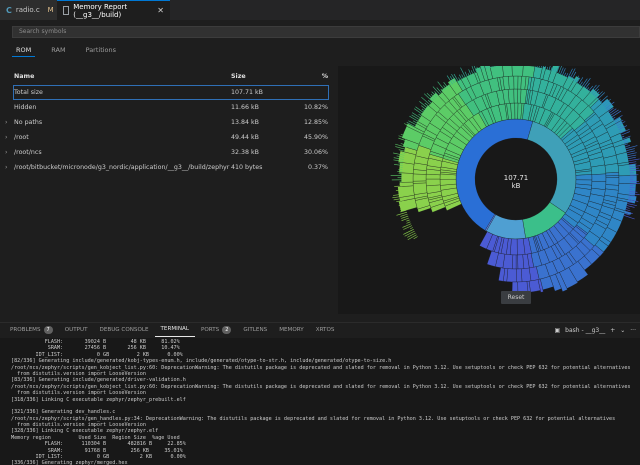 This screenshot has width=640, height=465. Describe the element at coordinates (31, 330) in the screenshot. I see `tab-problems: PROBLEMS 7` at that location.